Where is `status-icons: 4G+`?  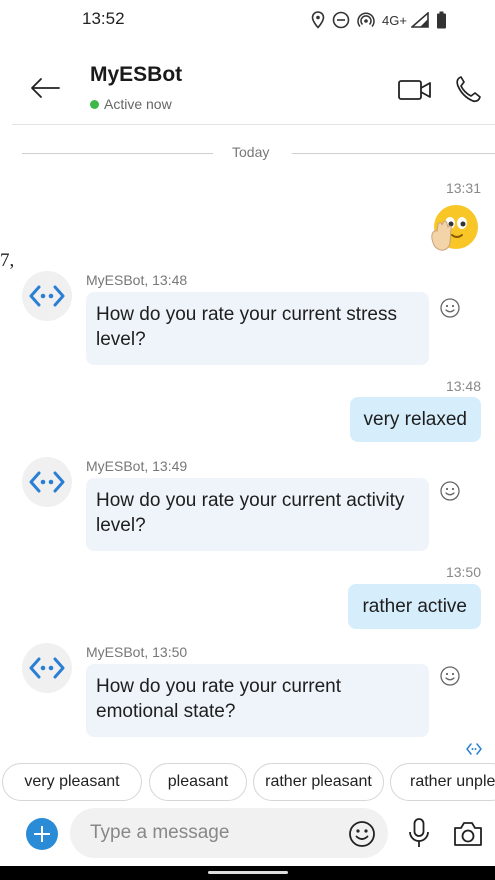 status-icons: 4G+ is located at coordinates (379, 20).